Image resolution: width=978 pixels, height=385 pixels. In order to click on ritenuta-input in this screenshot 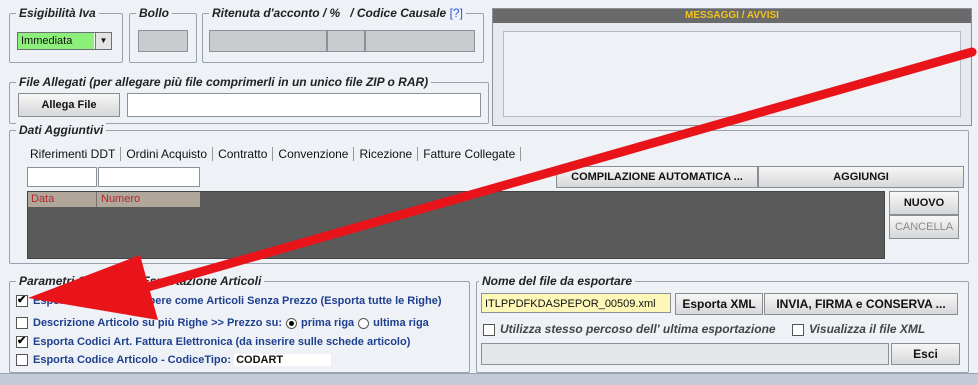, I will do `click(268, 41)`.